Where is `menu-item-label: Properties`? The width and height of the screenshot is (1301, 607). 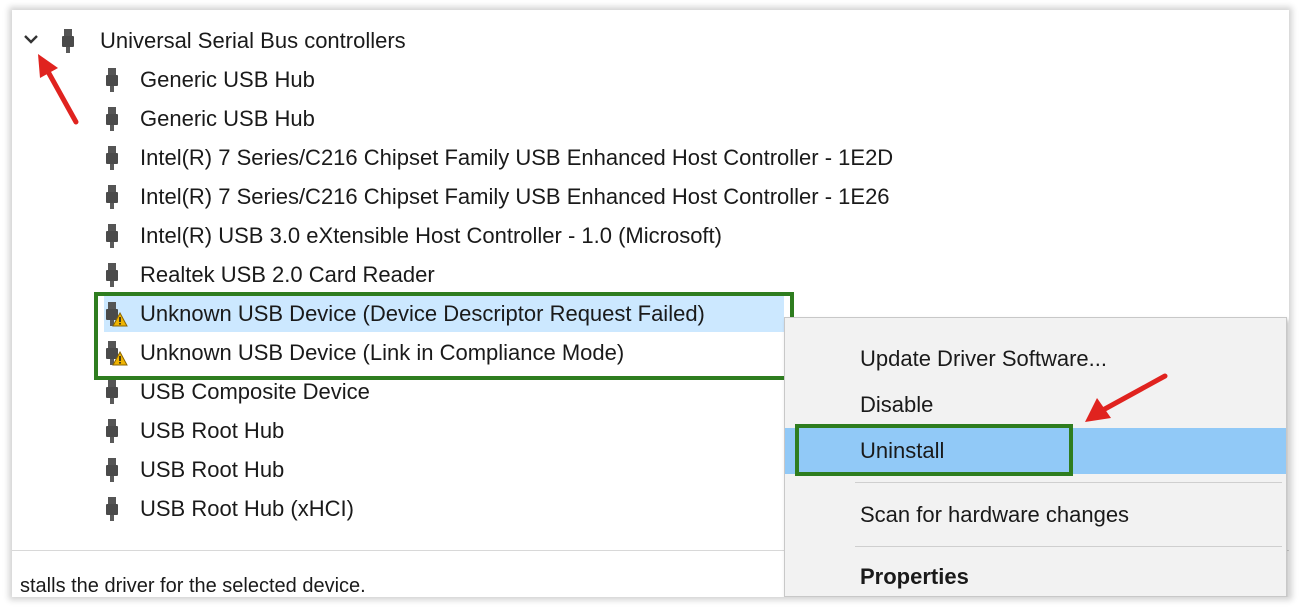
menu-item-label: Properties is located at coordinates (914, 576).